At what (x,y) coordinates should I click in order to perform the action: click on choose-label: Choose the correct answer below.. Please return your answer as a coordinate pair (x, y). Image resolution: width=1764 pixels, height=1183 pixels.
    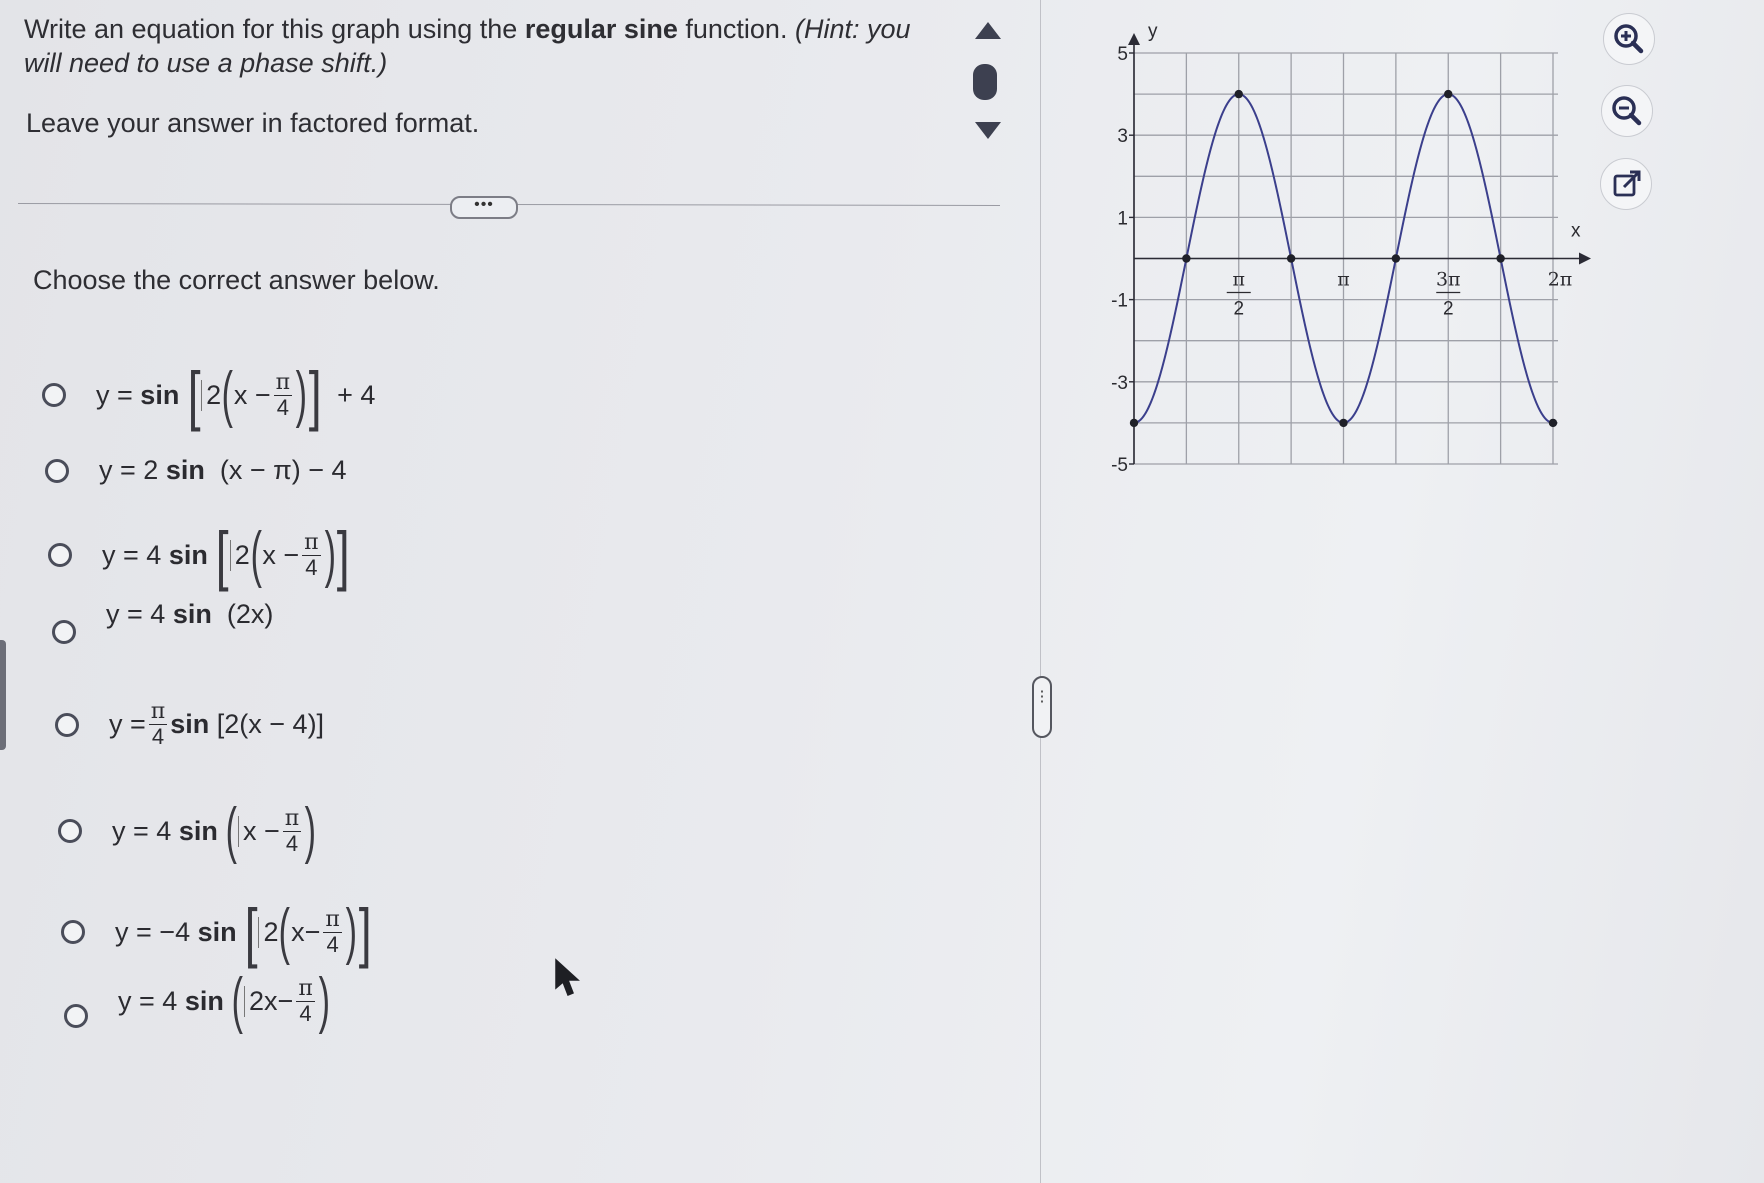
    Looking at the image, I should click on (236, 280).